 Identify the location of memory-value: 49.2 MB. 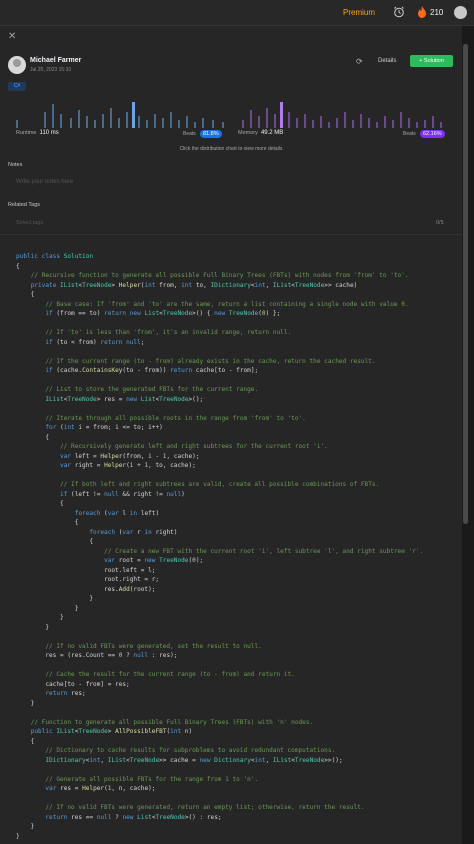
(272, 133).